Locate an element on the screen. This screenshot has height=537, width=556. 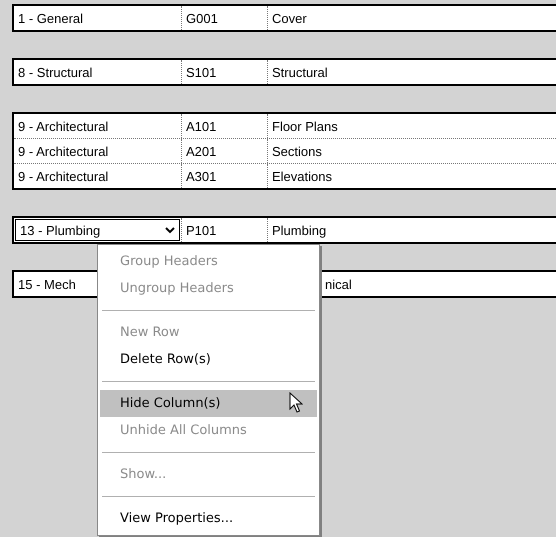
table-cell: A201 is located at coordinates (201, 151).